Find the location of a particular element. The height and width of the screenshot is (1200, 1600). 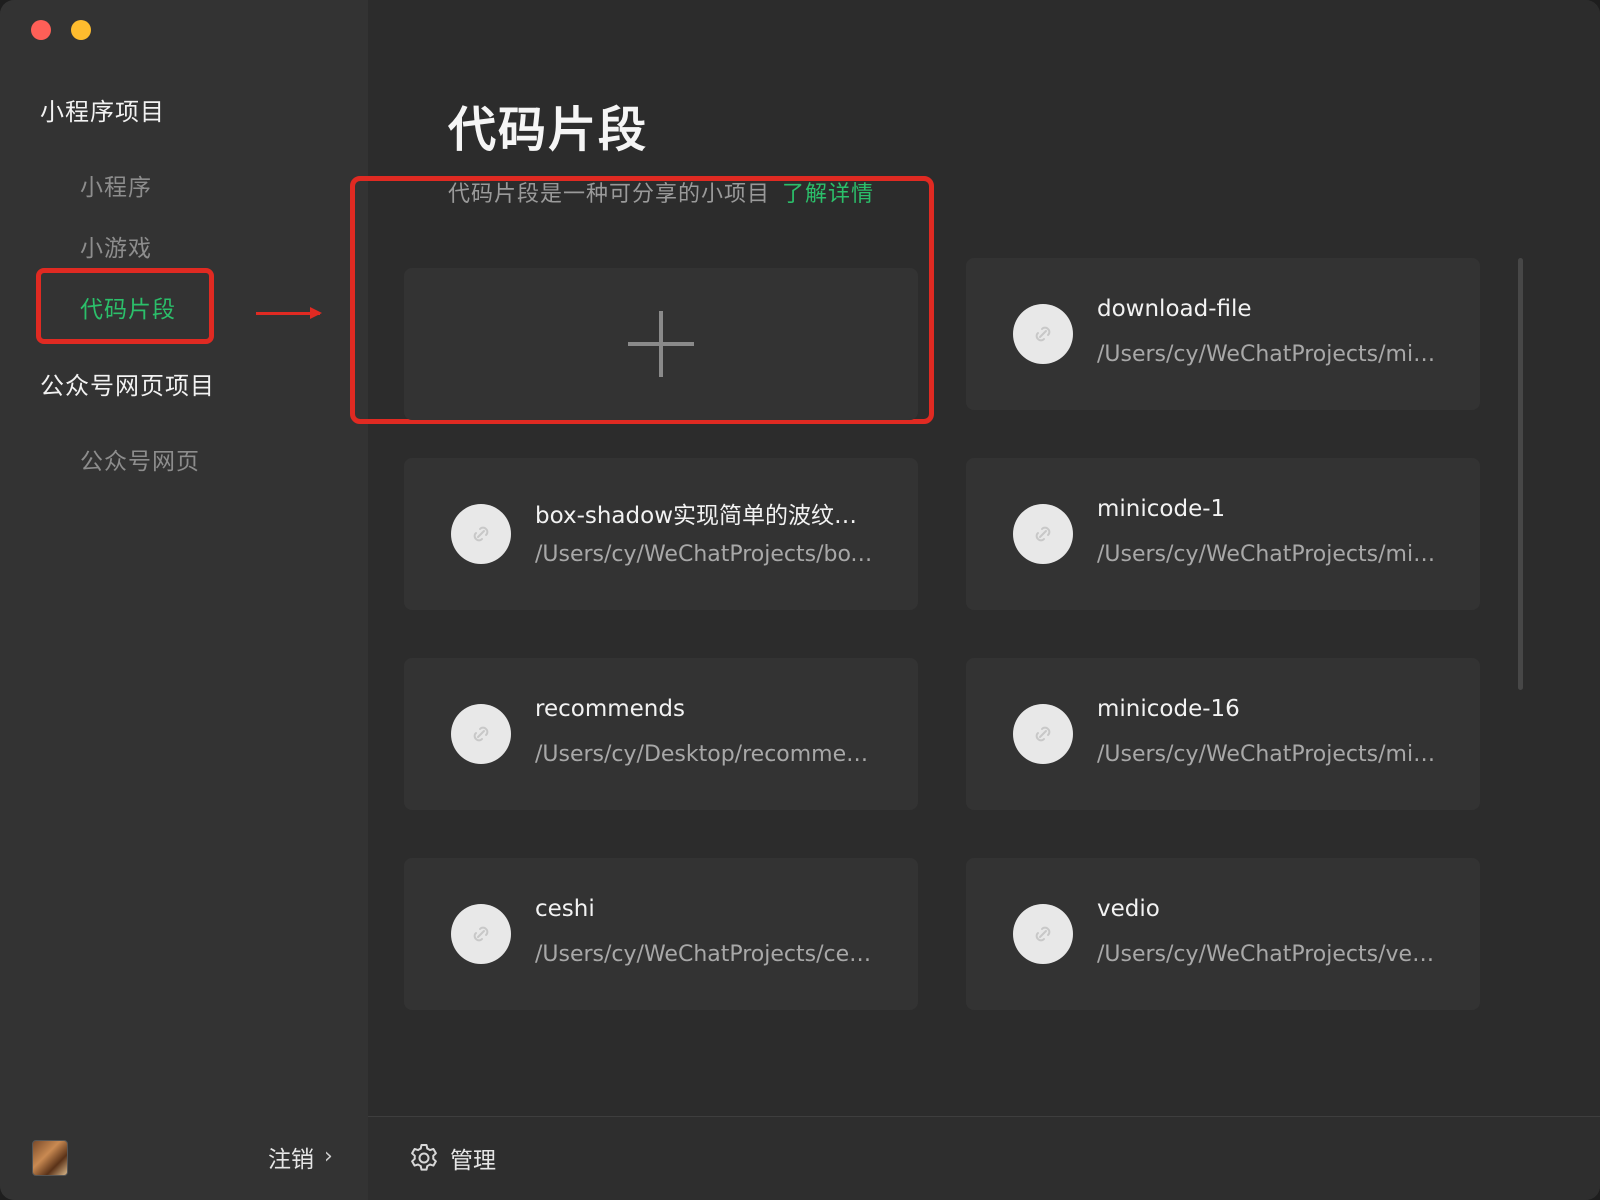

snippet-path: /Users/cy/Desktop/recommends is located at coordinates (705, 754).